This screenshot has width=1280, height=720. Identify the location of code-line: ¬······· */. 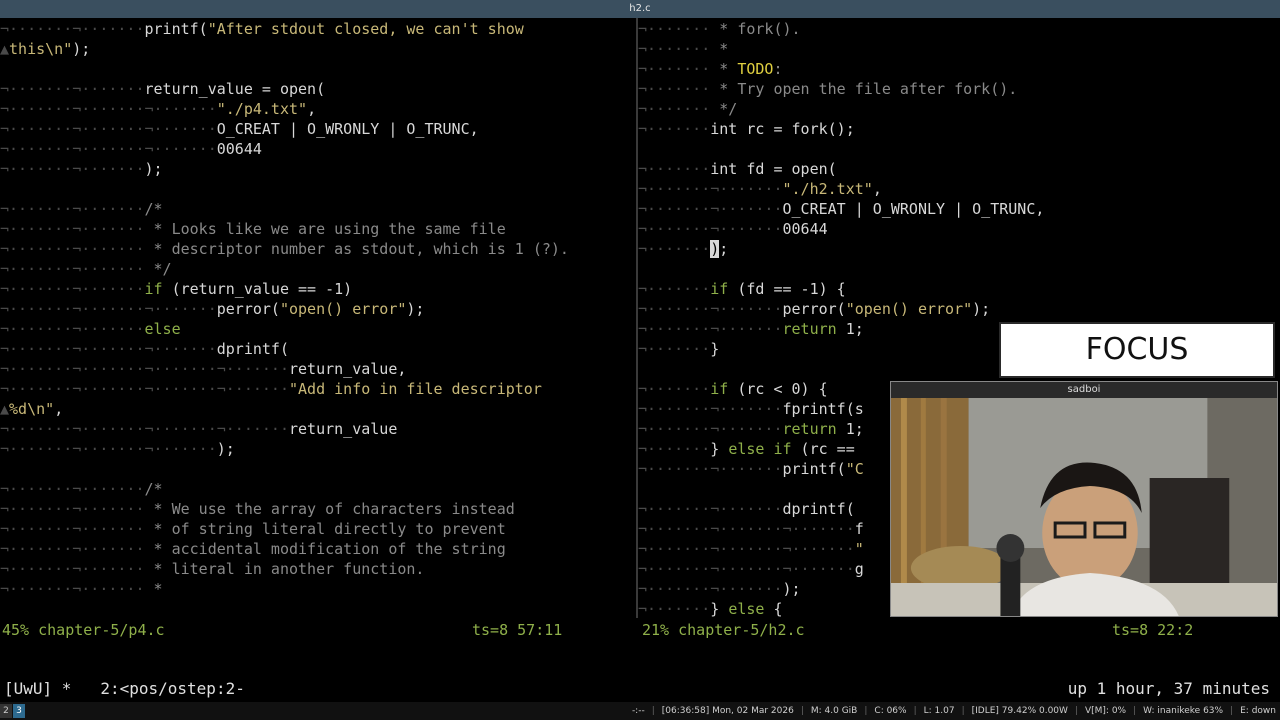
(687, 109).